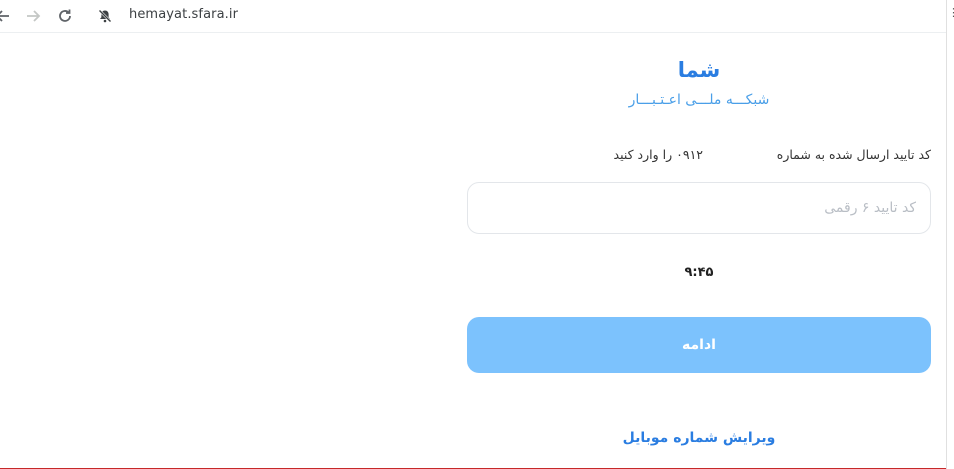  What do you see at coordinates (473, 16) in the screenshot?
I see `browser-toolbar: hemayat.sfara.ir` at bounding box center [473, 16].